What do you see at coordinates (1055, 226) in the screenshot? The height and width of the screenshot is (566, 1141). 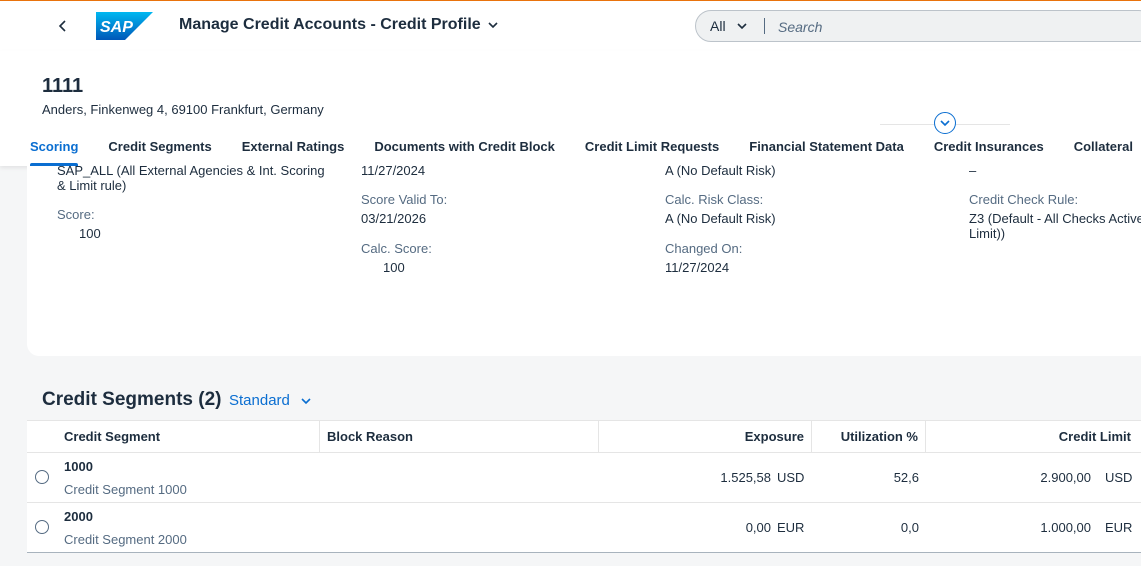 I see `credit-check-rule-value: Z3 (Default - All Checks Active Limit))` at bounding box center [1055, 226].